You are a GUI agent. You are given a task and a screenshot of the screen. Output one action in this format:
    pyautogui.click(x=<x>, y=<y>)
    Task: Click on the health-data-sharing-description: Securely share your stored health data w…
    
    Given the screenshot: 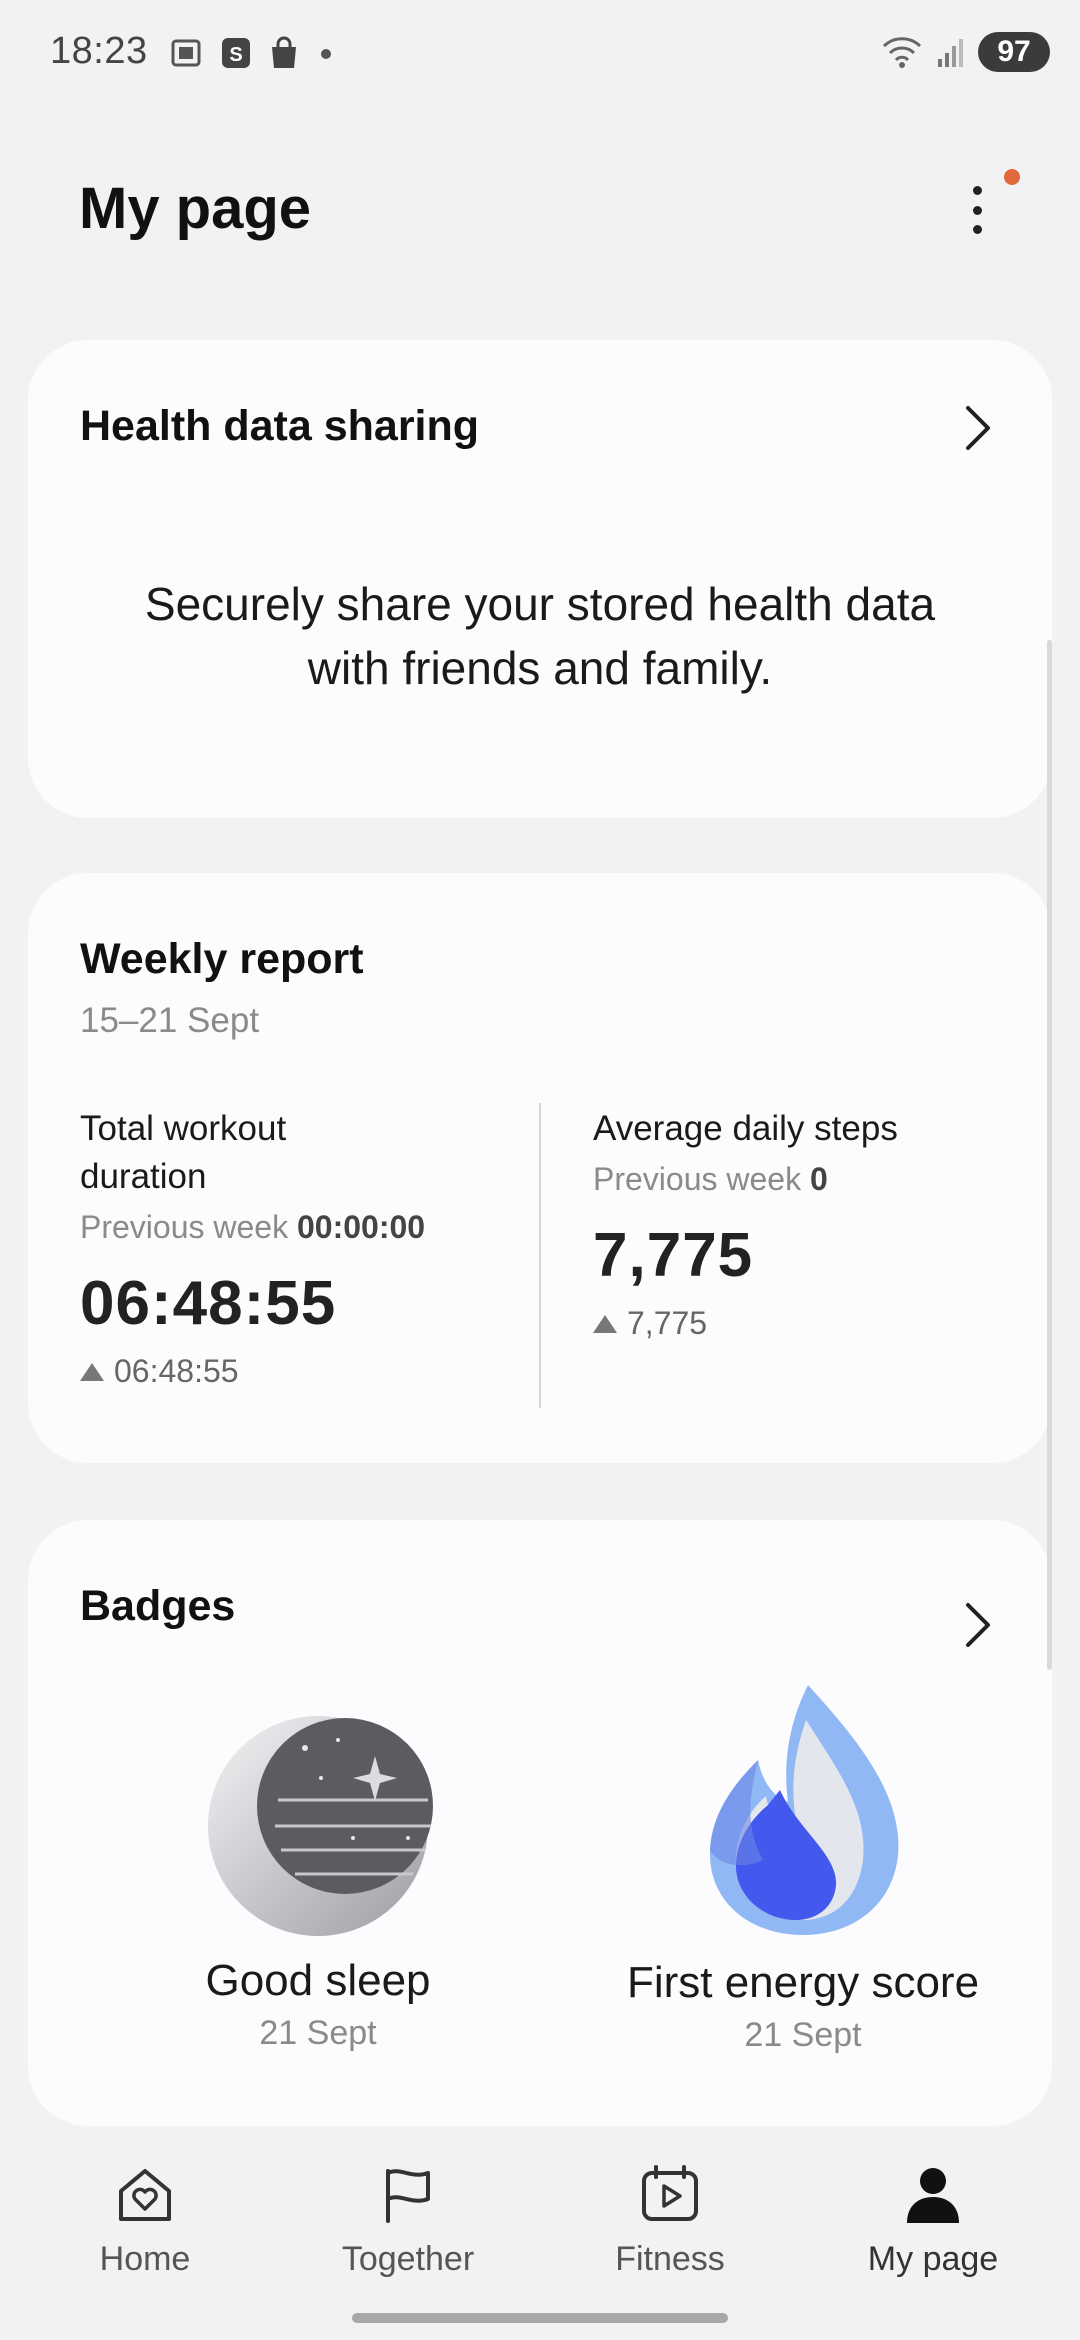 What is the action you would take?
    pyautogui.click(x=540, y=636)
    